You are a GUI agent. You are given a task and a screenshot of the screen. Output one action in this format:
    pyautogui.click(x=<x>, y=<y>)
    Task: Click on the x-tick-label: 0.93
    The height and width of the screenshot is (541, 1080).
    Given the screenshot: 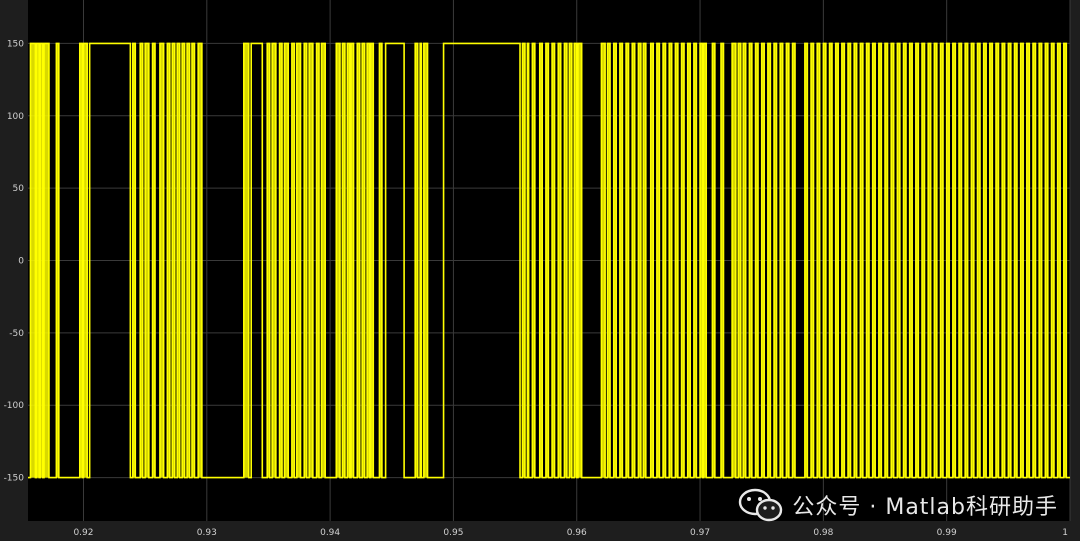 What is the action you would take?
    pyautogui.click(x=207, y=533)
    